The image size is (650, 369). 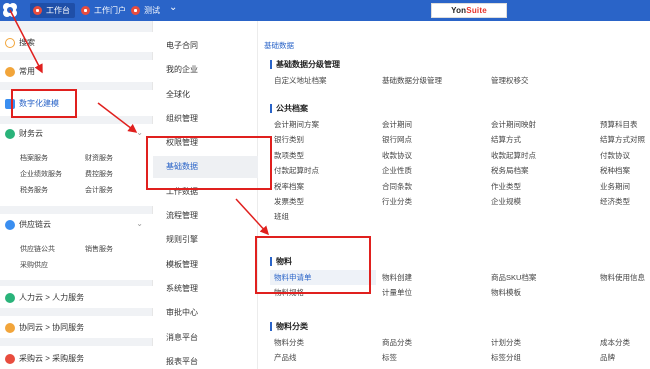 What do you see at coordinates (289, 186) in the screenshot?
I see `archive-link: 税率档案` at bounding box center [289, 186].